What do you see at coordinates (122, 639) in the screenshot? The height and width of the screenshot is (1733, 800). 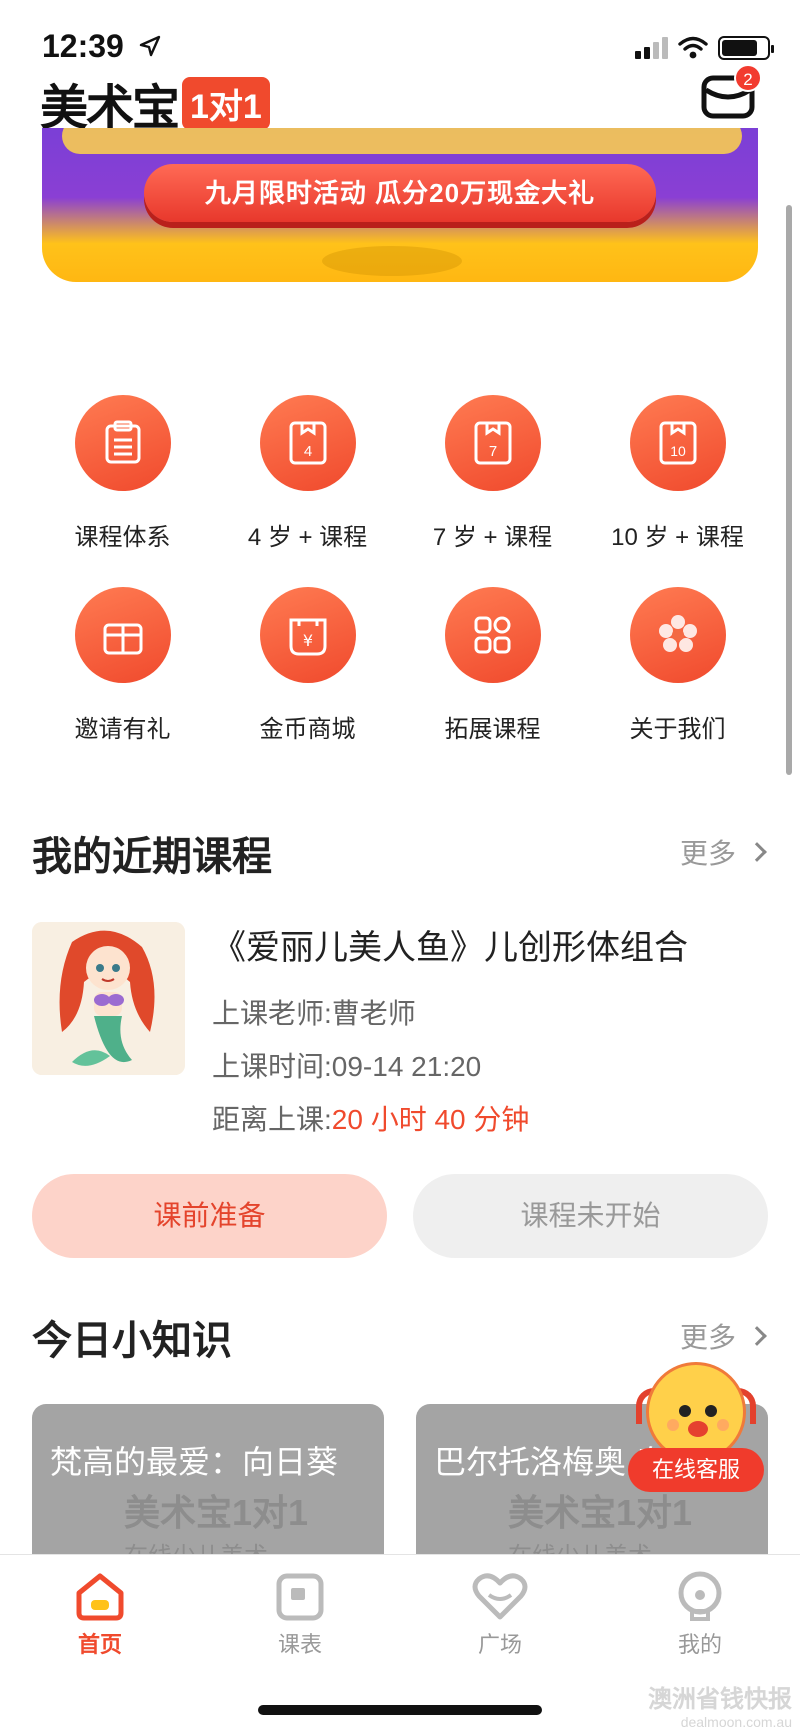 I see `gift-icon` at bounding box center [122, 639].